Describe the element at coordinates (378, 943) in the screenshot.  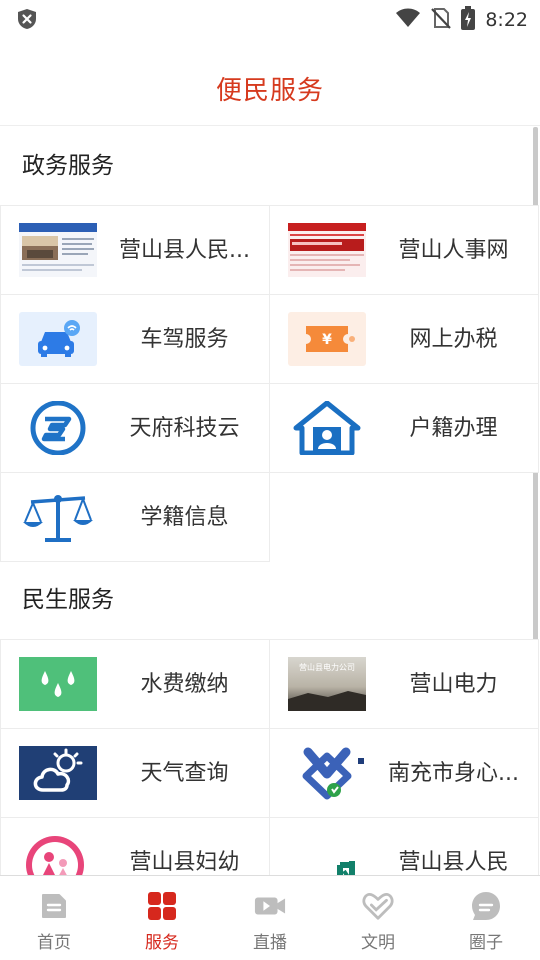
I see `nav-label: 文明` at that location.